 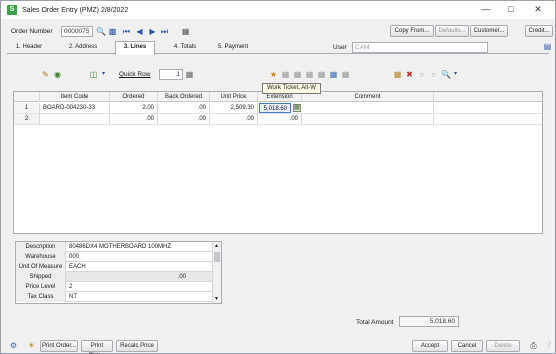 I want to click on tab-lines: 3. Lines, so click(x=135, y=48).